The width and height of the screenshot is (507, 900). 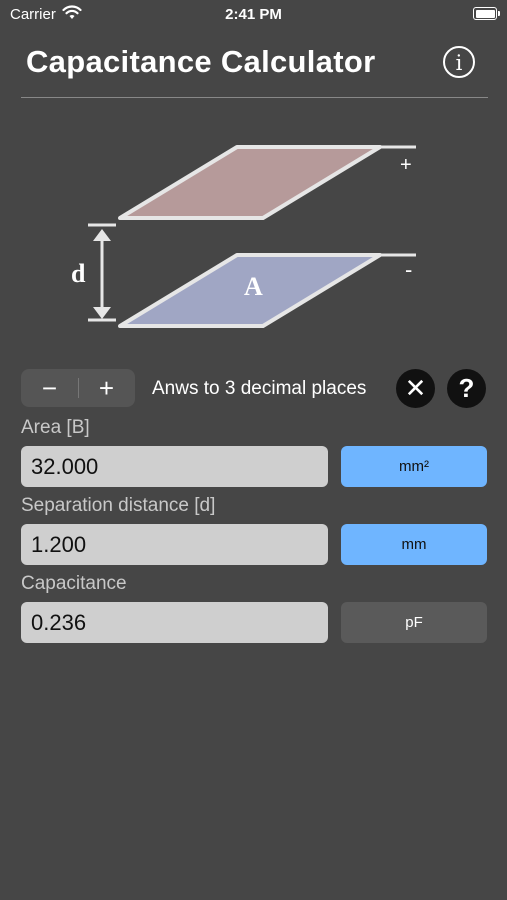 What do you see at coordinates (74, 583) in the screenshot?
I see `capacitance-label-text: Capacitance` at bounding box center [74, 583].